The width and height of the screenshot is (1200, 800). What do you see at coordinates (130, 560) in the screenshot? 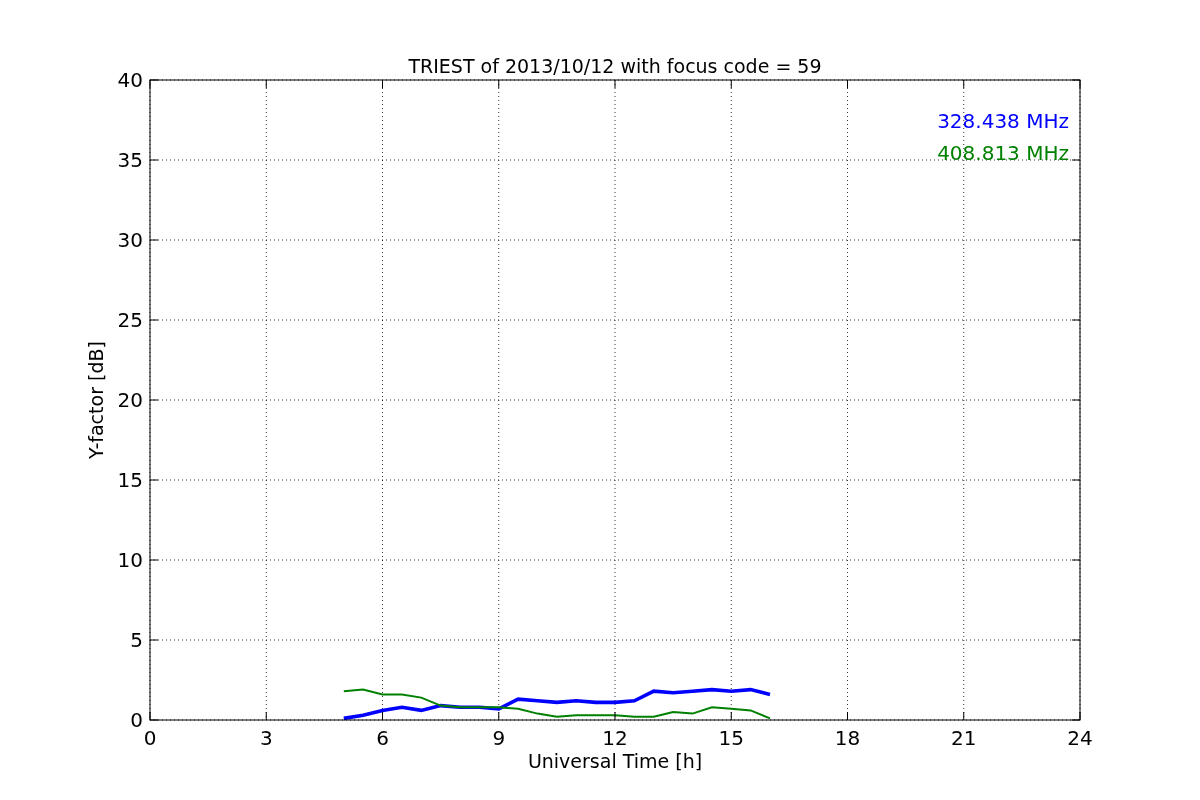
I see `tick-label: 10` at bounding box center [130, 560].